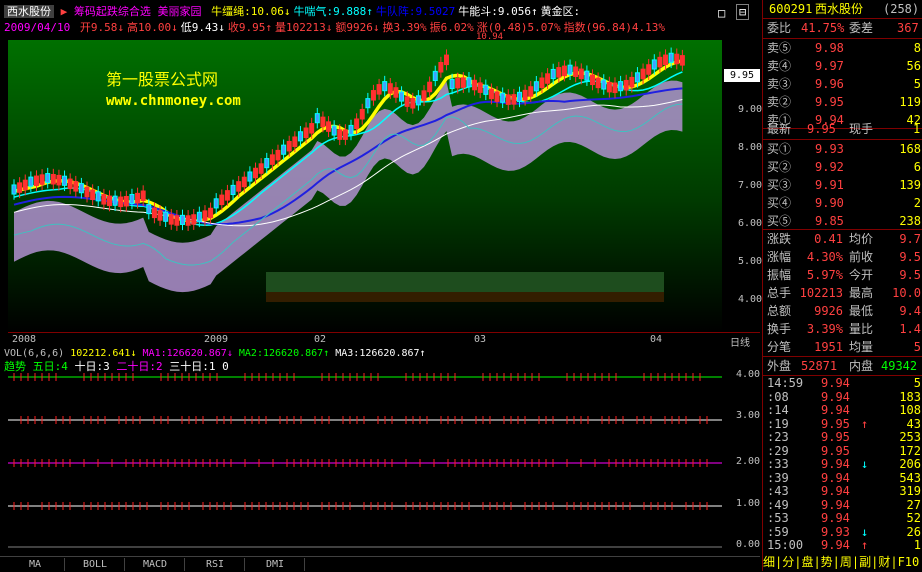 Image resolution: width=922 pixels, height=572 pixels. I want to click on inner-label: 内盘, so click(861, 366).